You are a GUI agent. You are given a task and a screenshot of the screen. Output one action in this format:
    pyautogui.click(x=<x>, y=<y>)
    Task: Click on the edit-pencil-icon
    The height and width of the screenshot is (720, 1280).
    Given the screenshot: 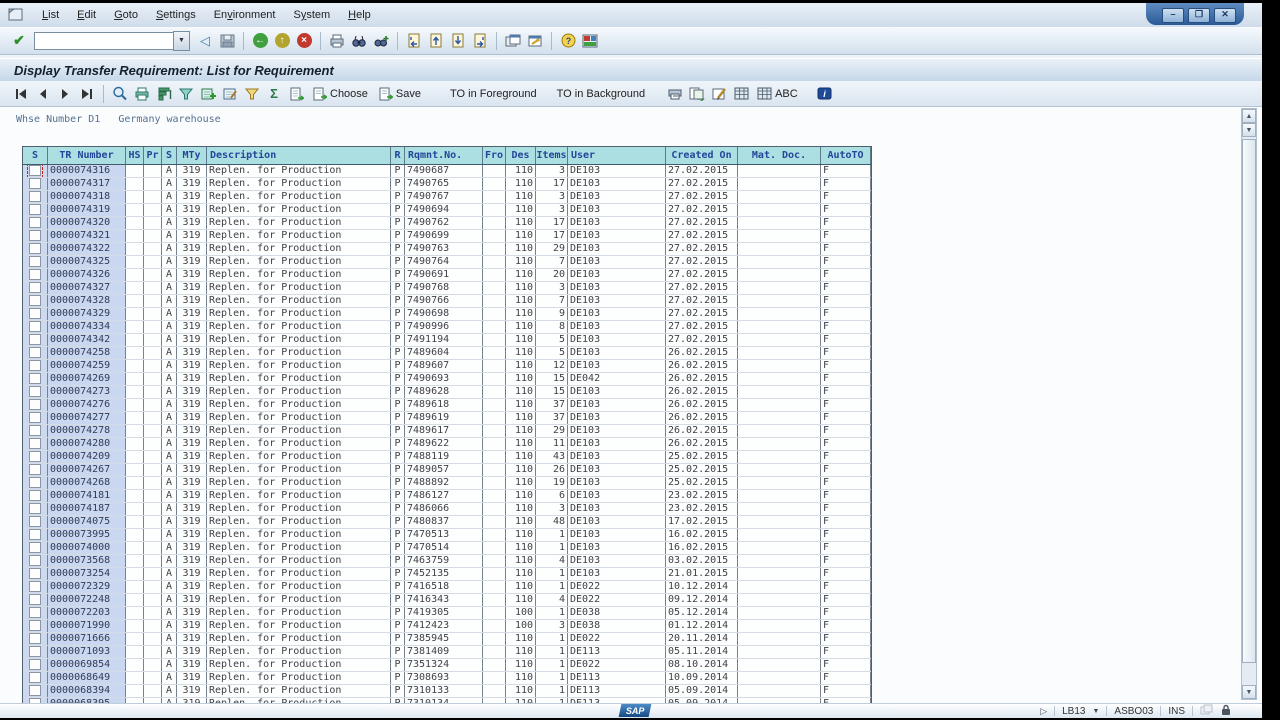 What is the action you would take?
    pyautogui.click(x=719, y=94)
    